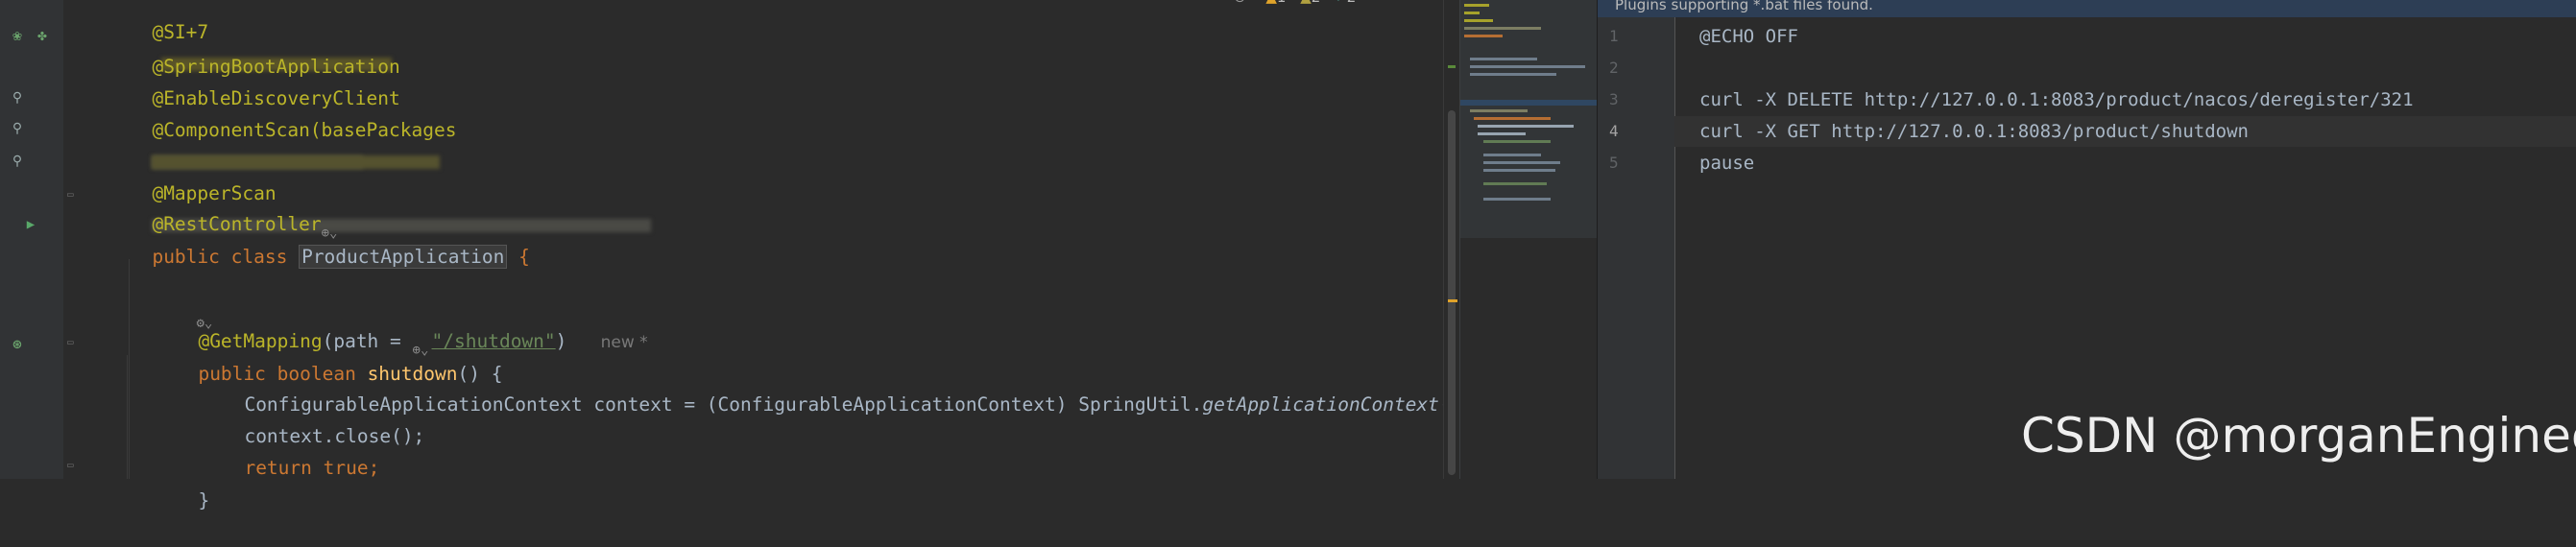 The width and height of the screenshot is (2576, 547). Describe the element at coordinates (278, 450) in the screenshot. I see `code-line-14: return true;` at that location.